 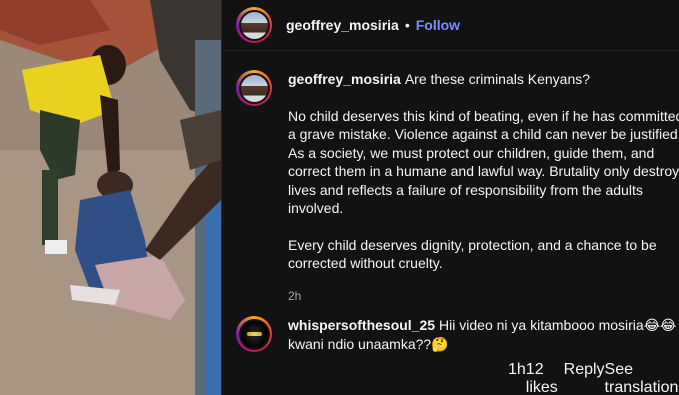 I want to click on commenter-username: whispersofthesoul_25, so click(x=361, y=325).